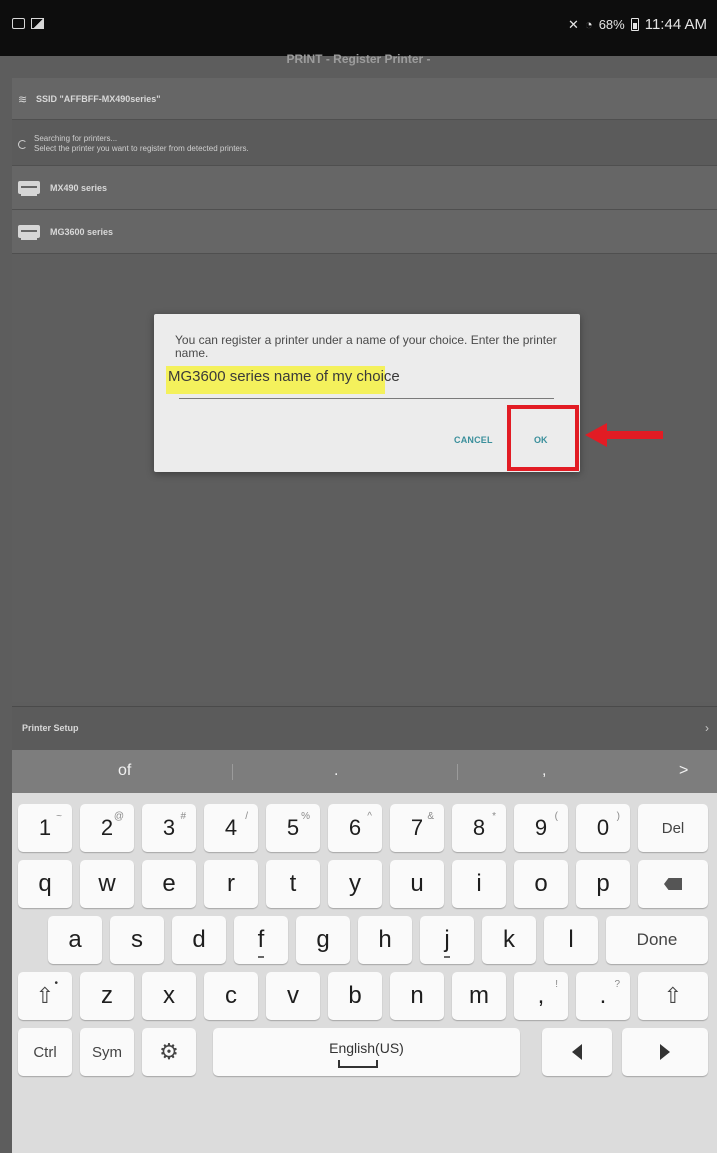 The width and height of the screenshot is (717, 1153). I want to click on key-v: v, so click(293, 996).